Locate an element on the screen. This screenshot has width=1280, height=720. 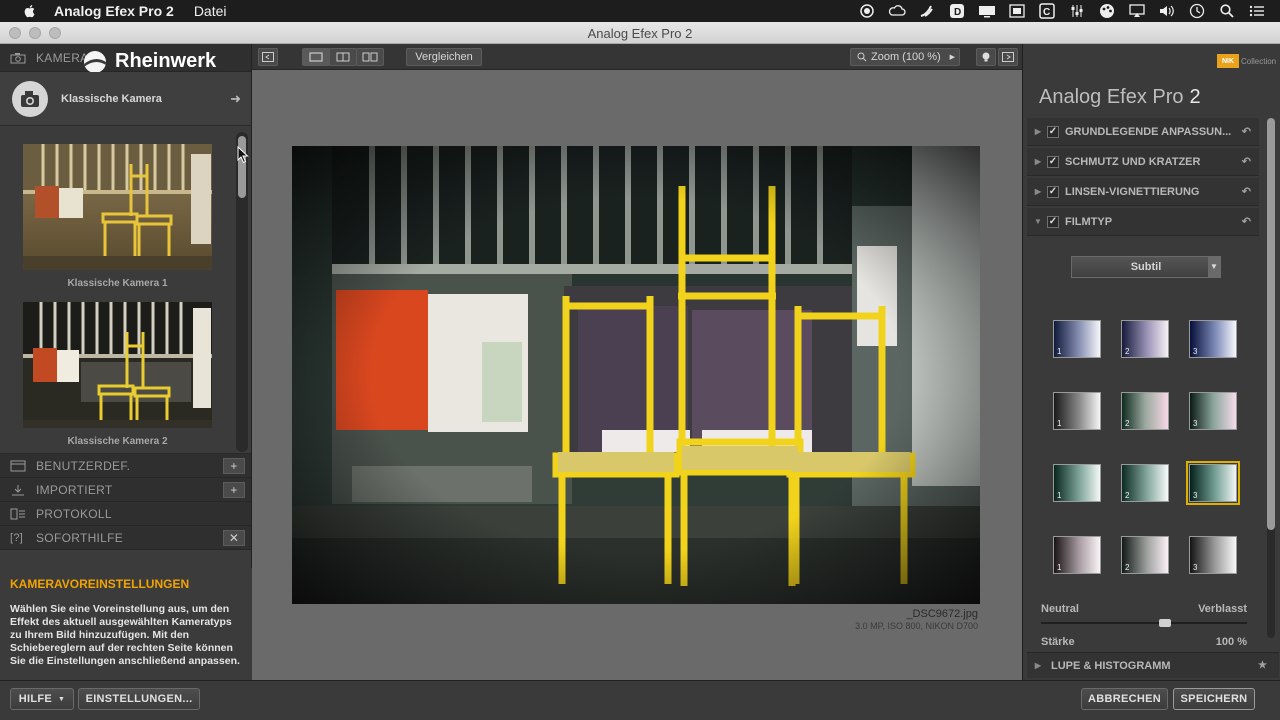
arrow-right-icon: ➜ is located at coordinates (235, 99).